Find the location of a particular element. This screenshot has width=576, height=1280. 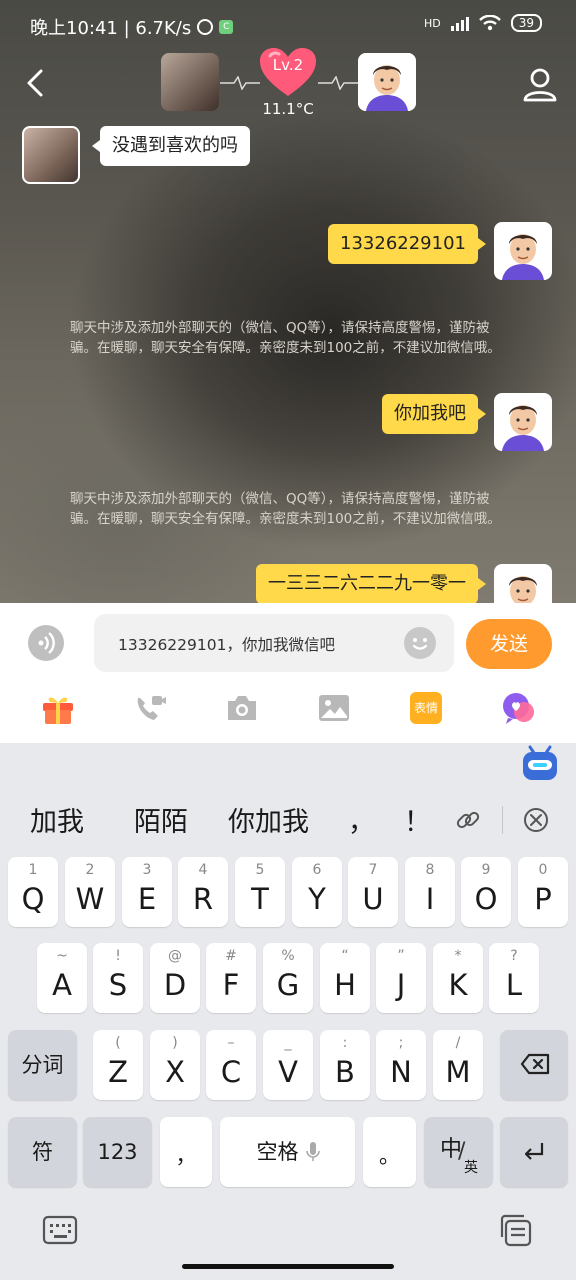

backspace-icon is located at coordinates (535, 1064).